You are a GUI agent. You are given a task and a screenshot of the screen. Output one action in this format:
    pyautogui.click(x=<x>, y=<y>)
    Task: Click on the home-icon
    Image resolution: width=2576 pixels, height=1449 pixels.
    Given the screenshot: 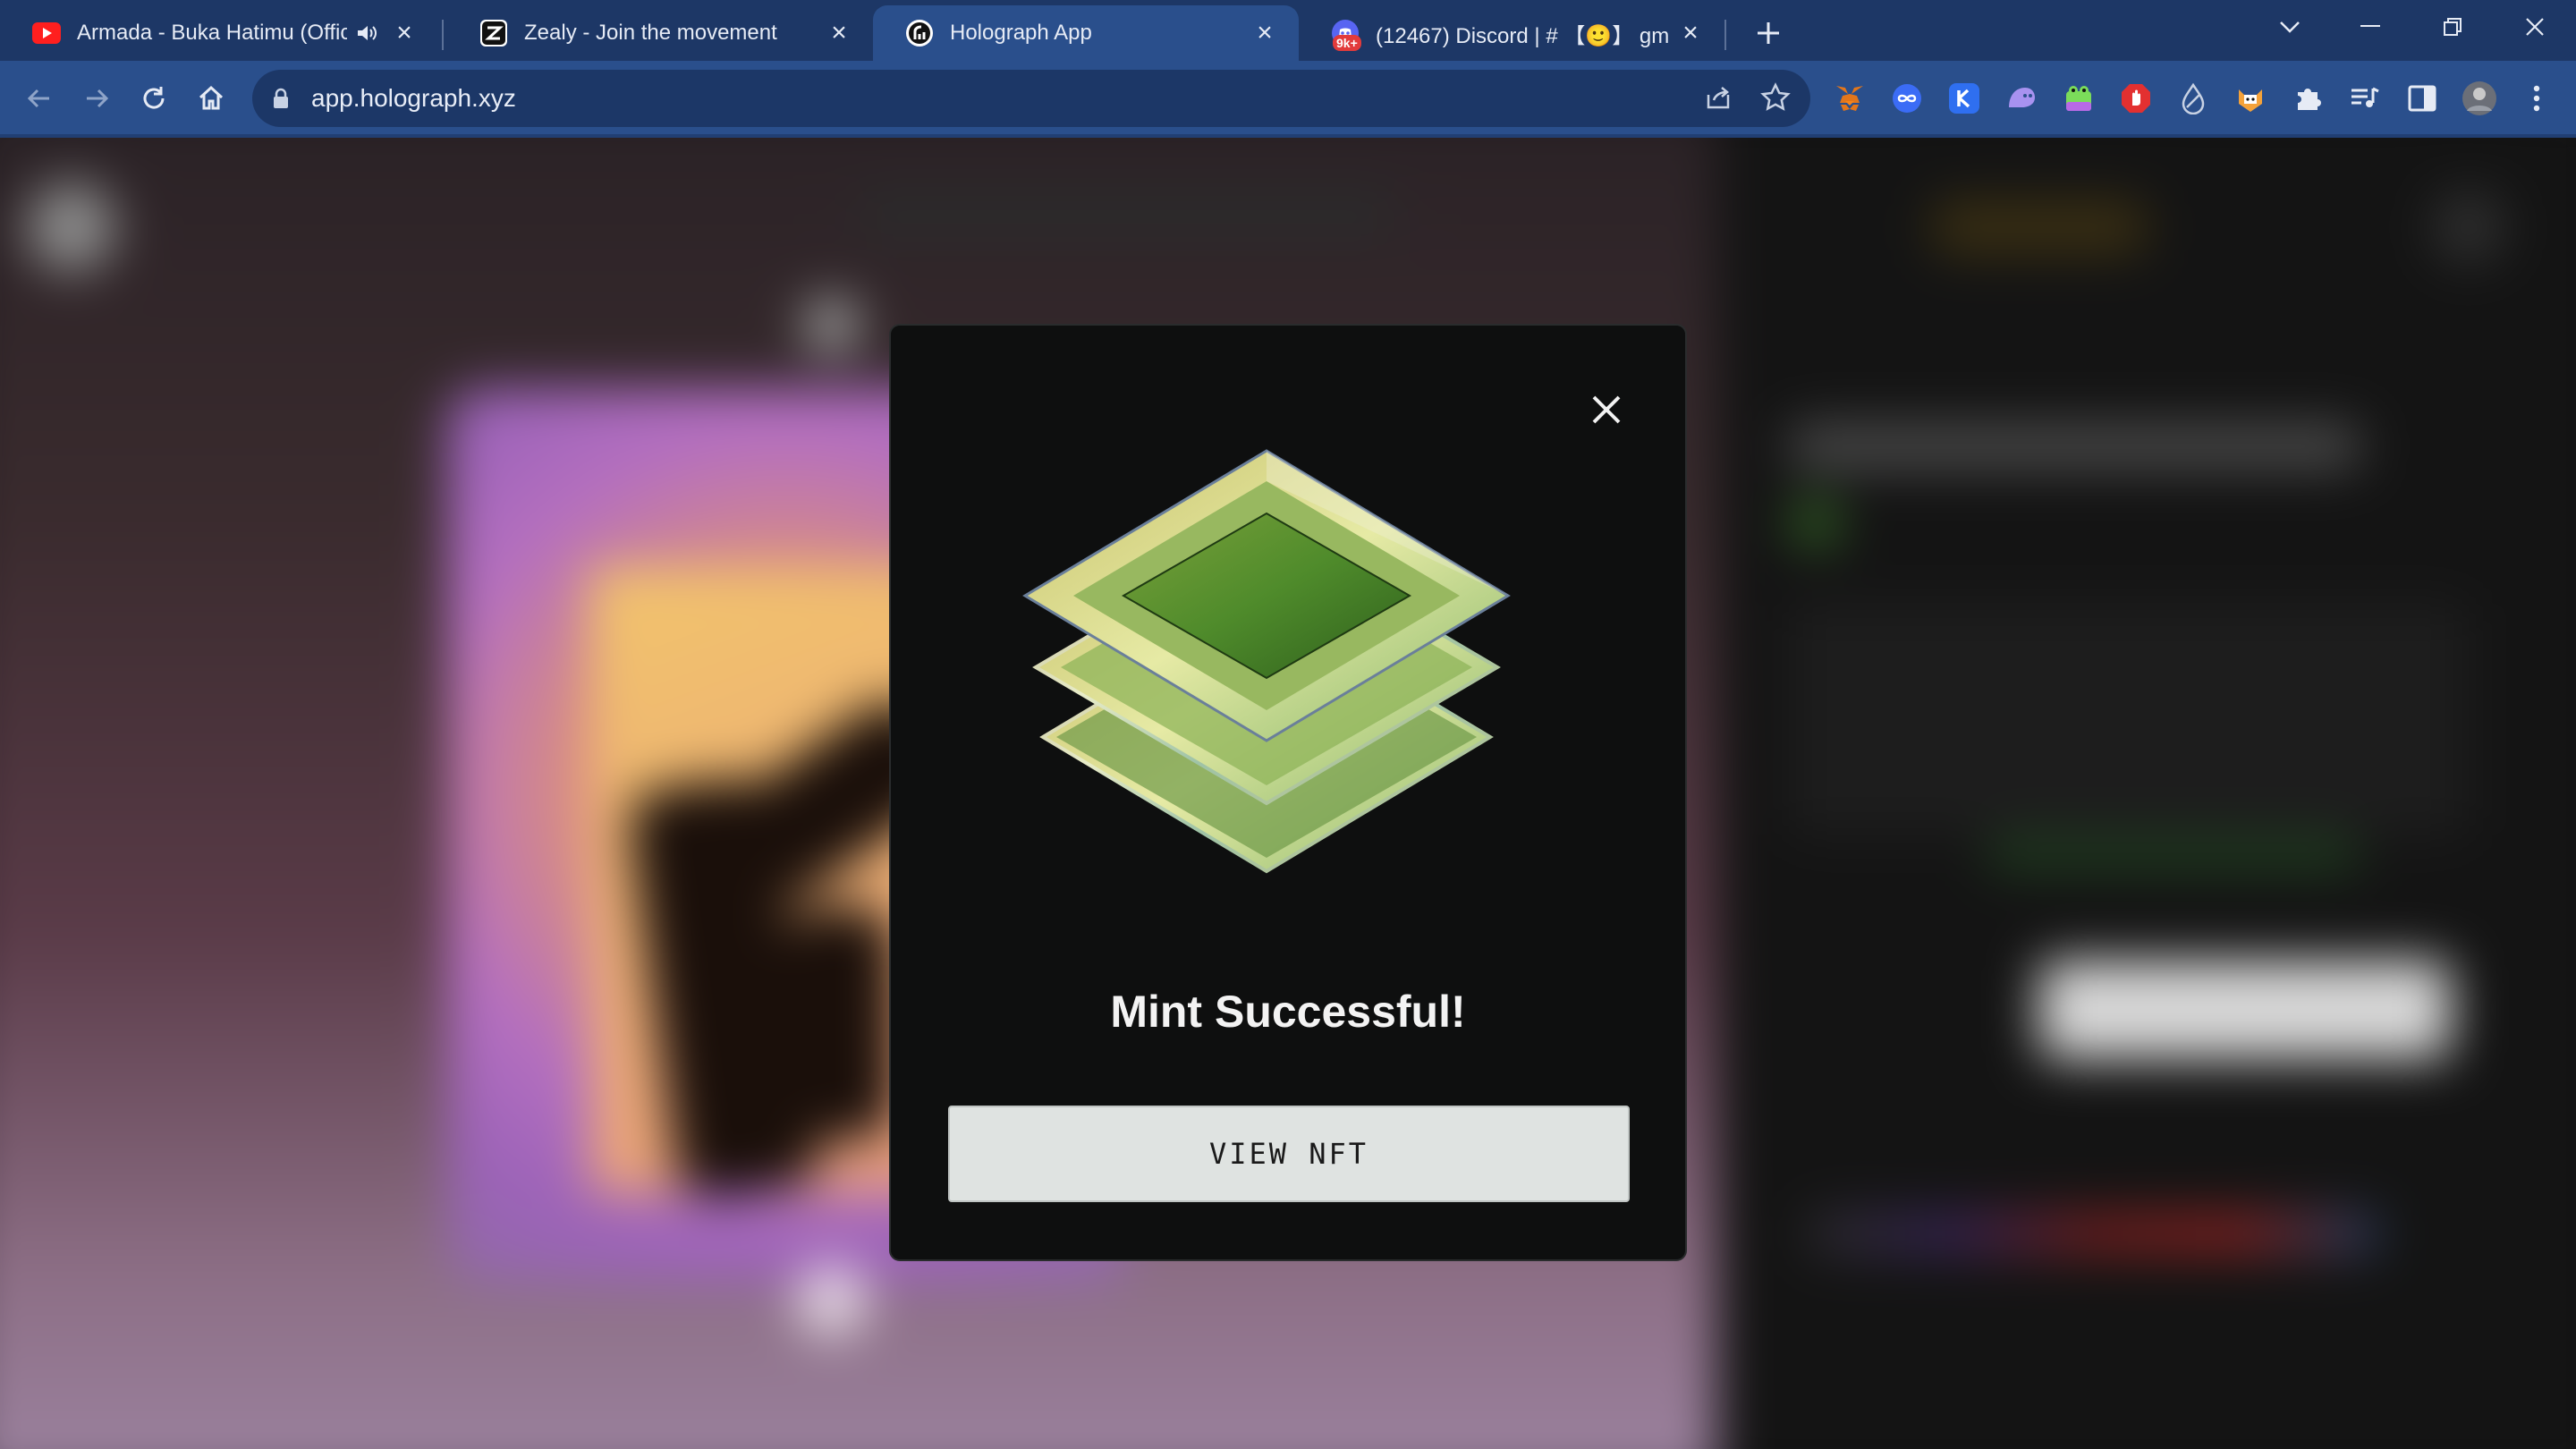 What is the action you would take?
    pyautogui.click(x=211, y=98)
    